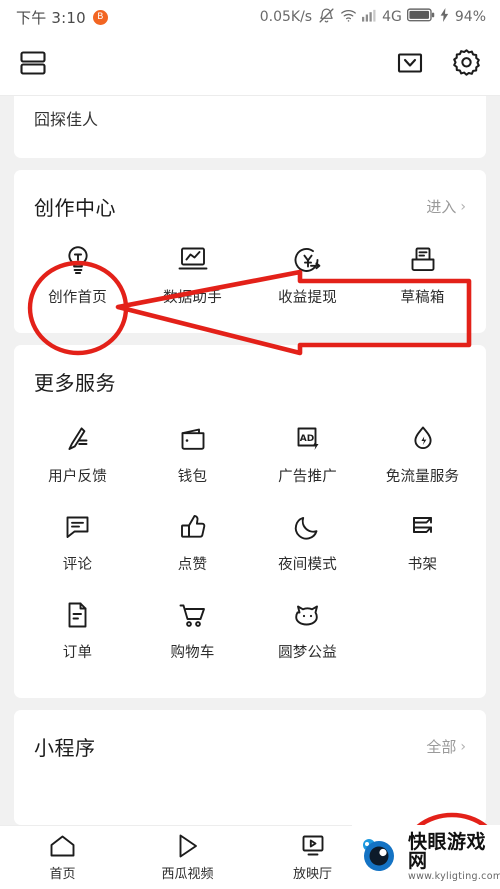 The width and height of the screenshot is (500, 889). I want to click on grid-item-shopping-cart: 购物车, so click(192, 628).